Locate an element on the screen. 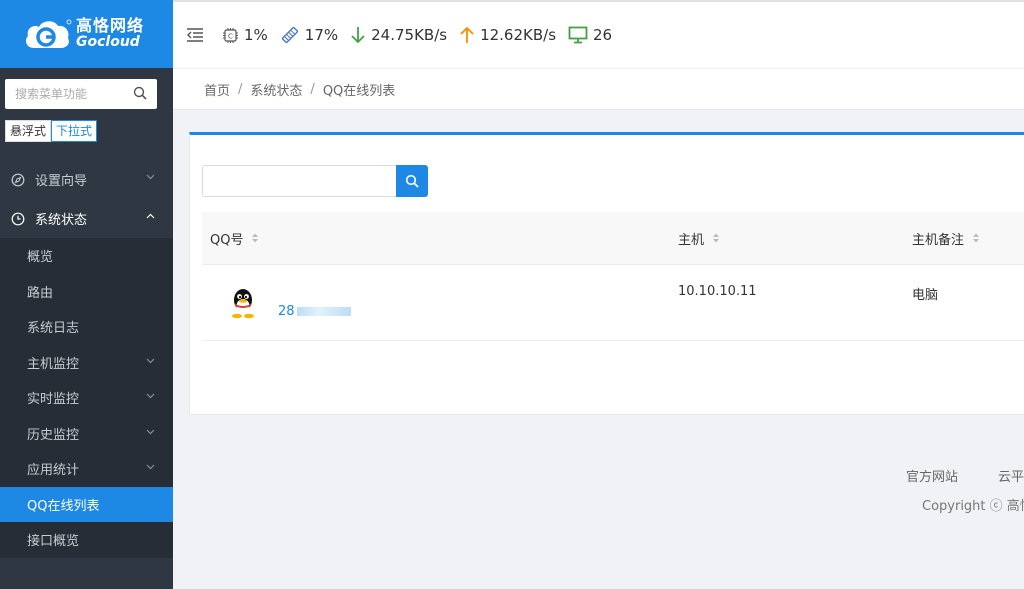 Image resolution: width=1024 pixels, height=589 pixels. sidebar-item-label: 设置向导 is located at coordinates (61, 181).